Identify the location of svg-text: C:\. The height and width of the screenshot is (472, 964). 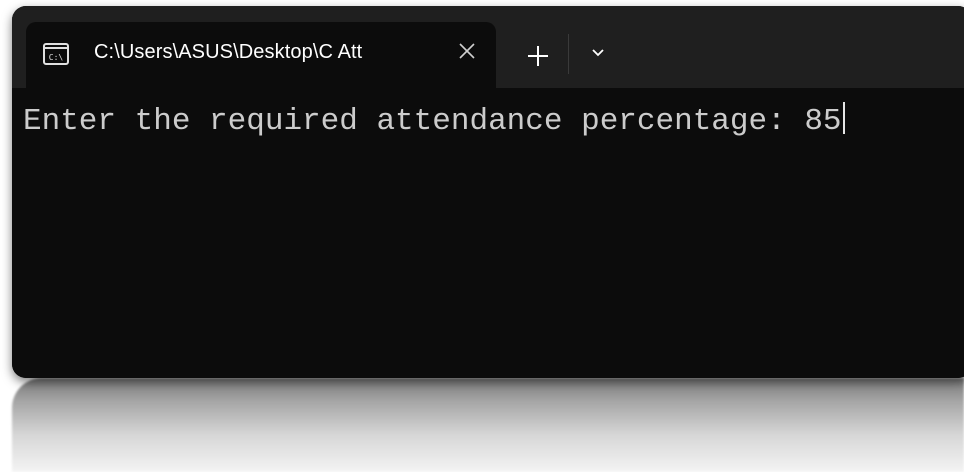
(56, 57).